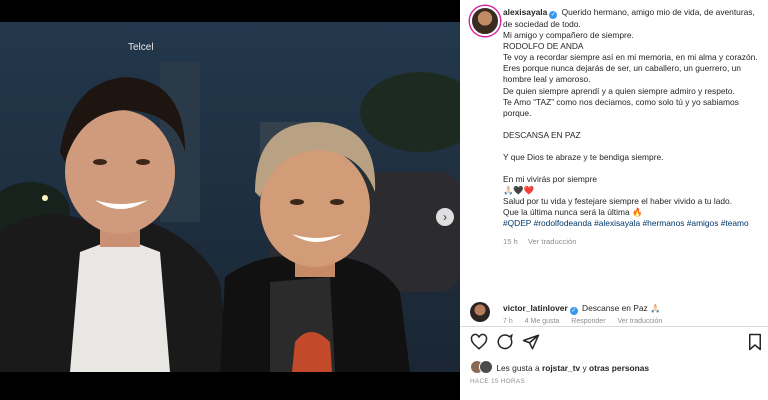 The height and width of the screenshot is (400, 768). Describe the element at coordinates (573, 212) in the screenshot. I see `caption-line: Que la última nunca será la última 🔥` at that location.